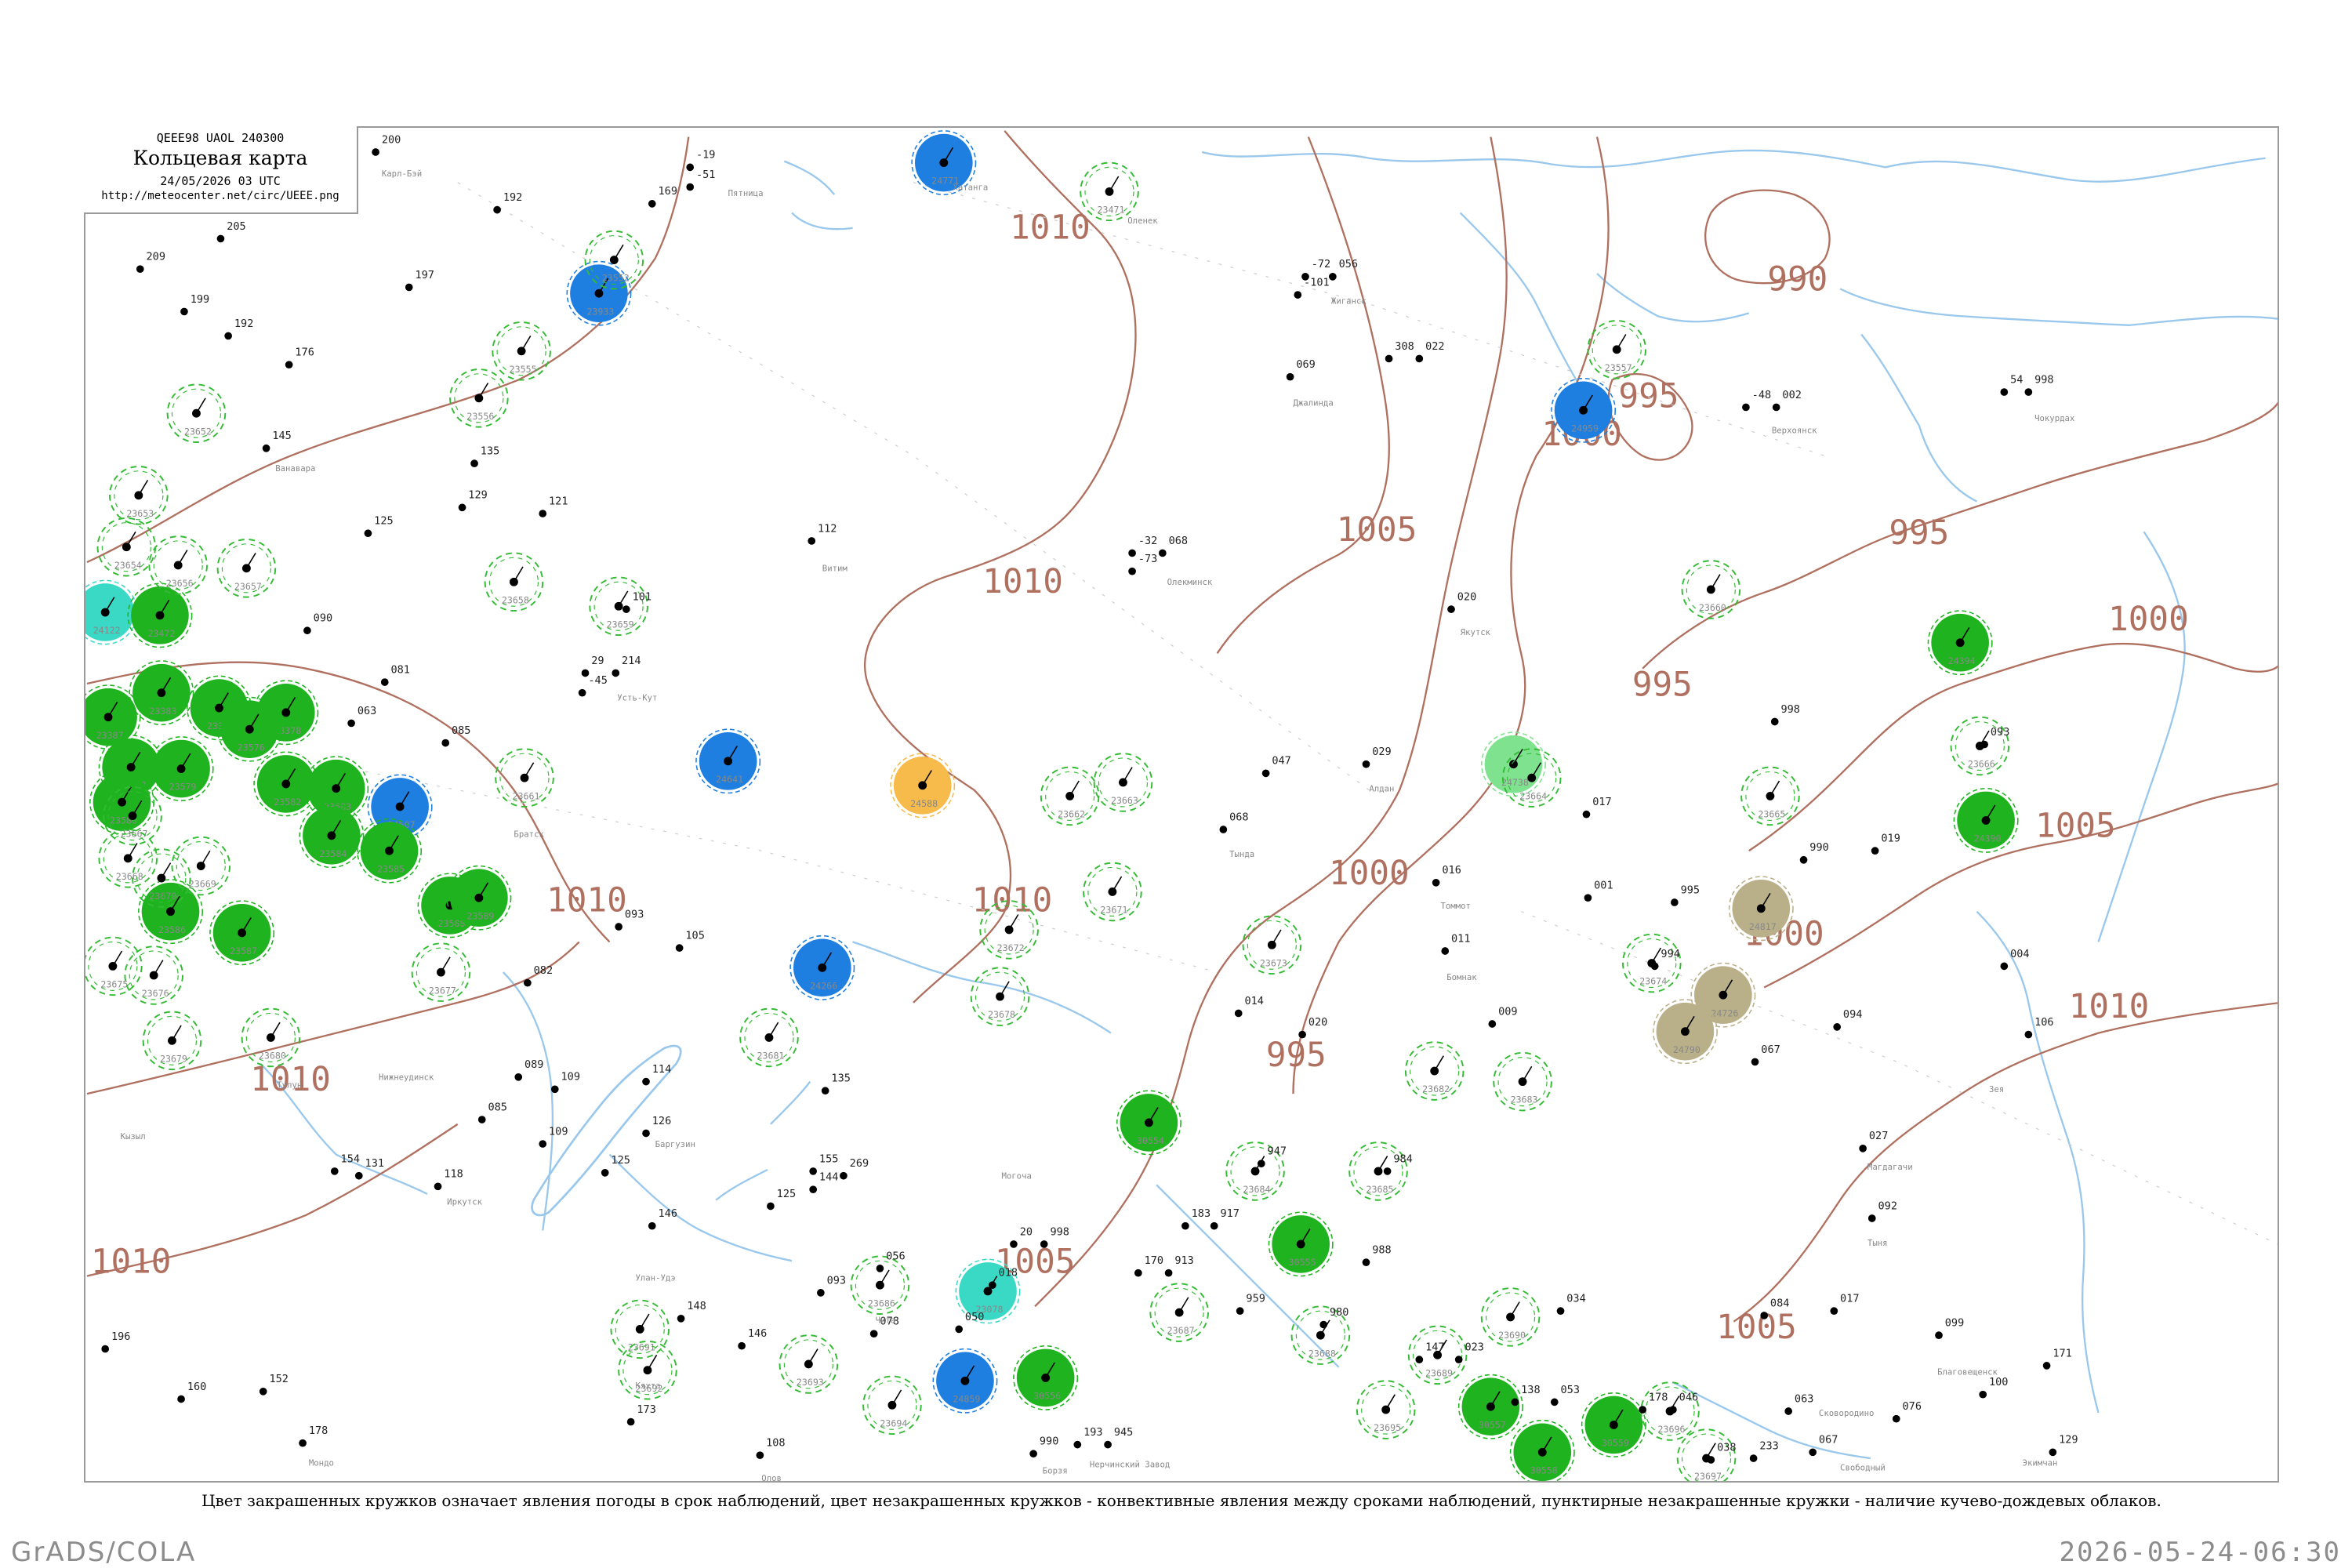 This screenshot has width=2352, height=1568. What do you see at coordinates (153, 975) in the screenshot?
I see `station-marker: 23676` at bounding box center [153, 975].